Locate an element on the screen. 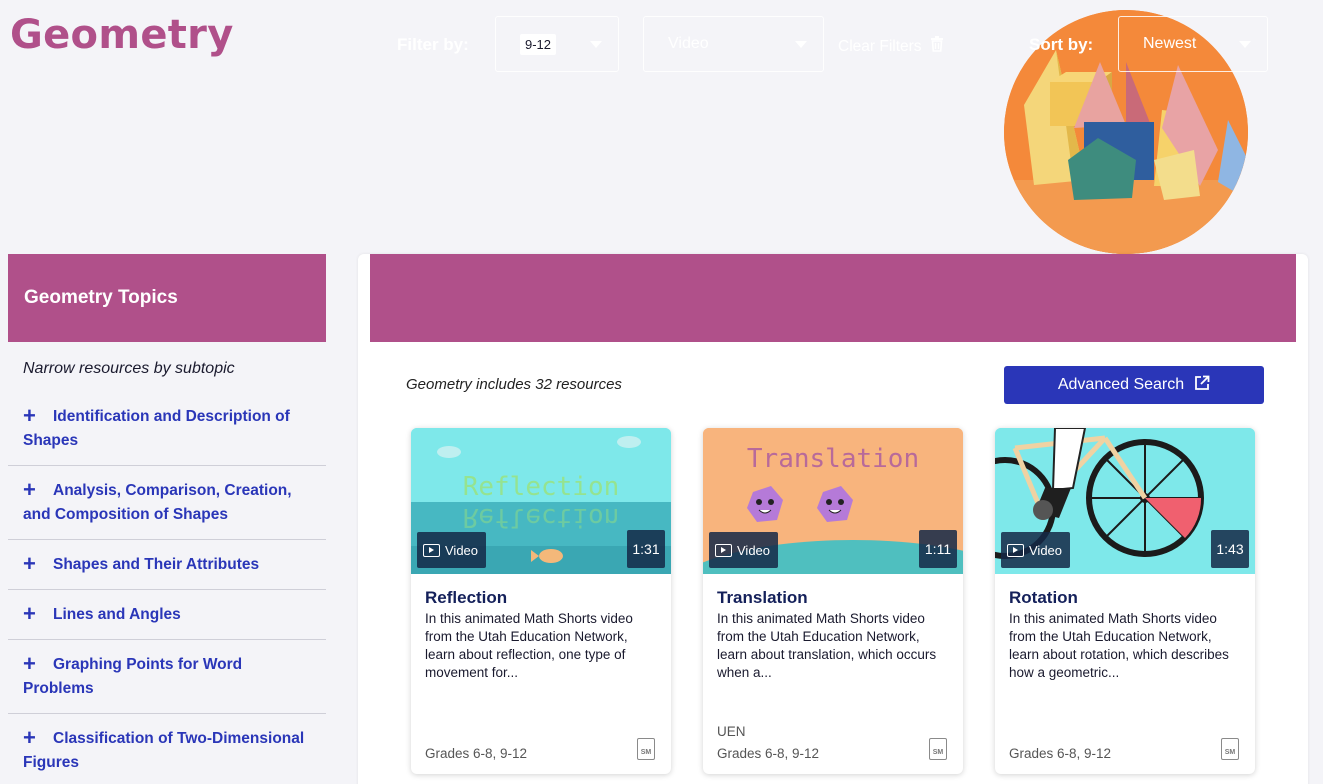 The height and width of the screenshot is (784, 1323). topic-label: Shapes and Their Attributes is located at coordinates (156, 564).